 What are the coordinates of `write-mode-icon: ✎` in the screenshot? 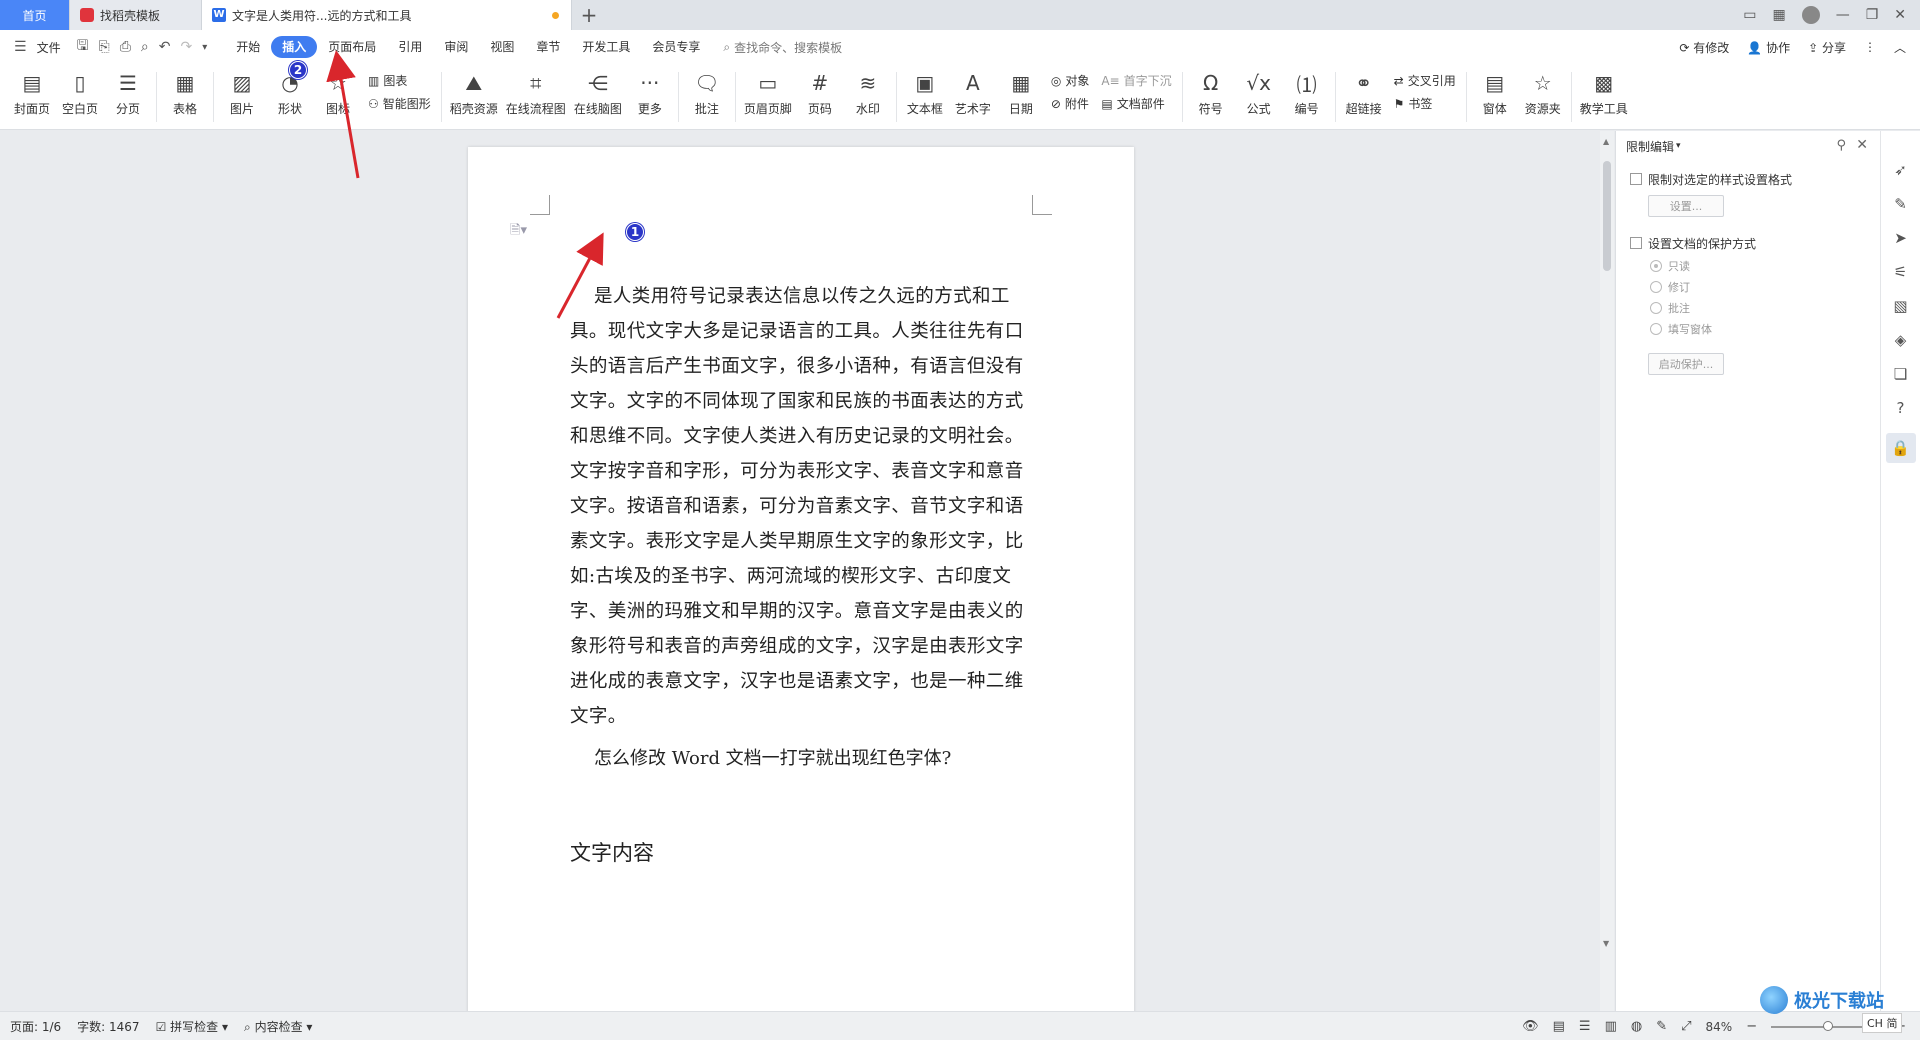 It's located at (1661, 1026).